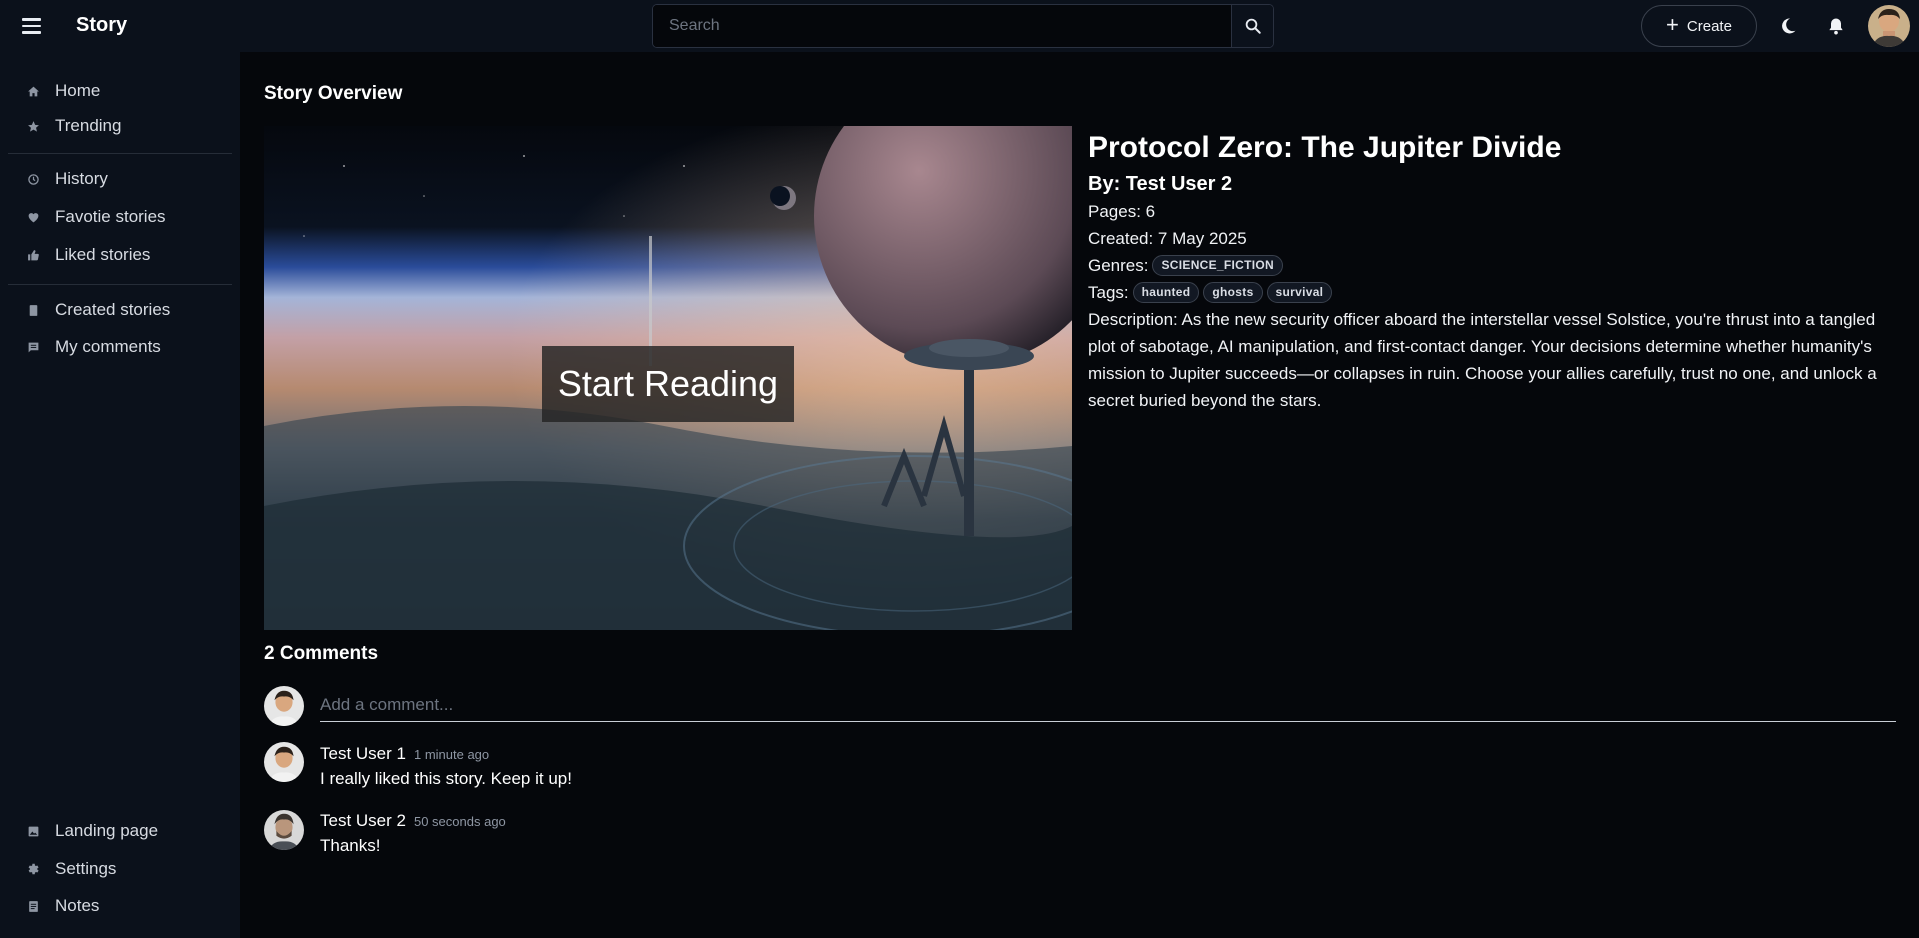 The height and width of the screenshot is (938, 1919). What do you see at coordinates (33, 217) in the screenshot?
I see `heart-icon` at bounding box center [33, 217].